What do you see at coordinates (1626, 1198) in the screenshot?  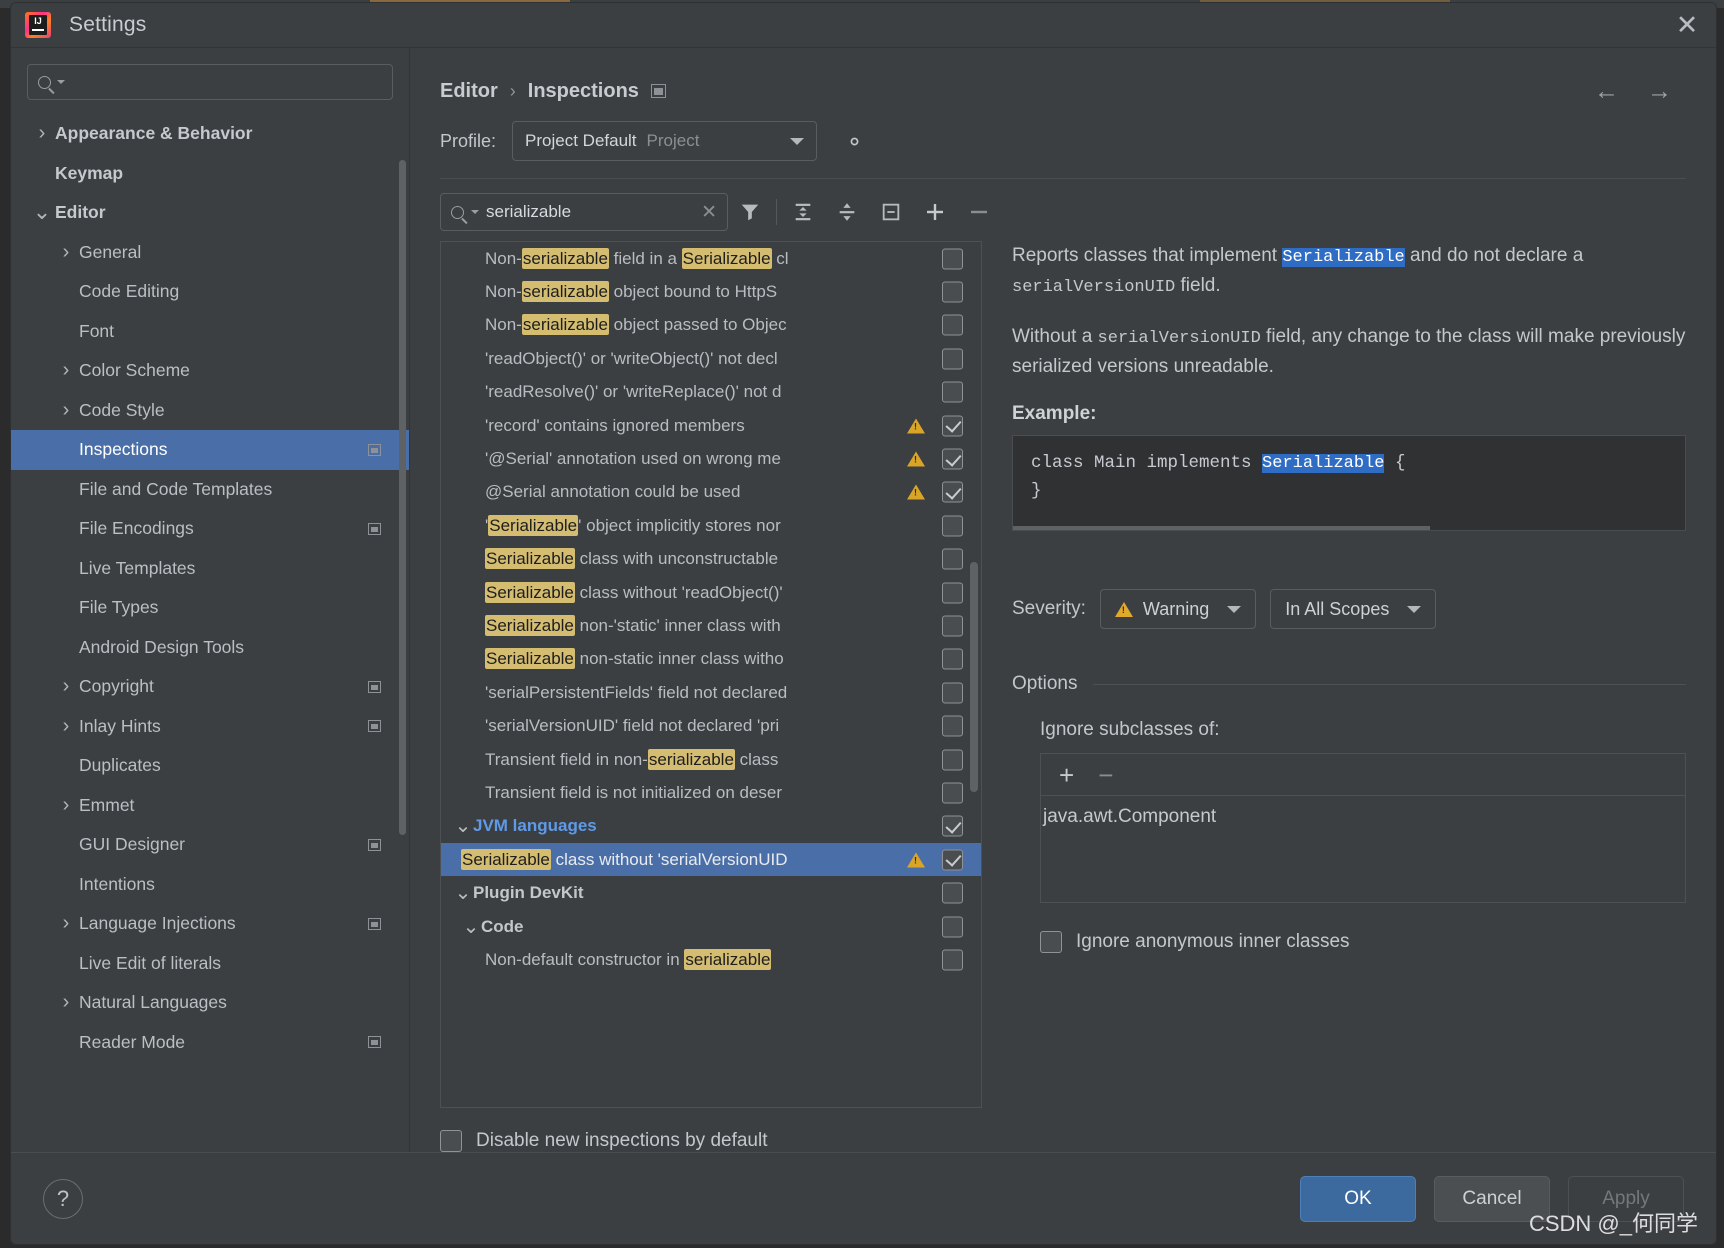 I see `apply-button: Apply` at bounding box center [1626, 1198].